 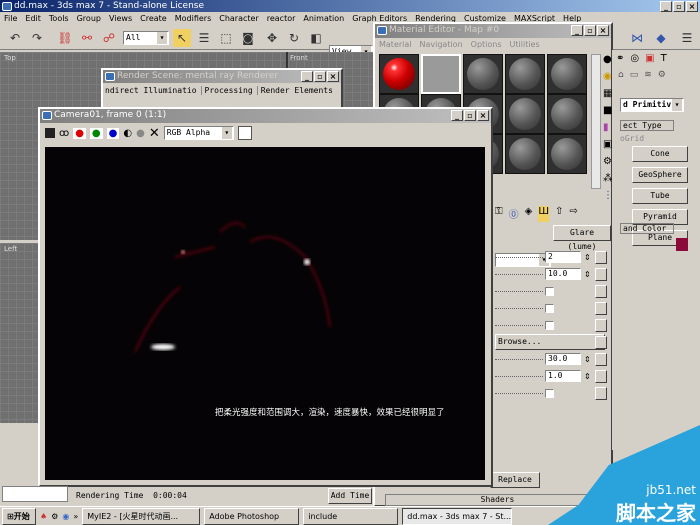 I want to click on utilities-tab-icon: T, so click(x=664, y=58).